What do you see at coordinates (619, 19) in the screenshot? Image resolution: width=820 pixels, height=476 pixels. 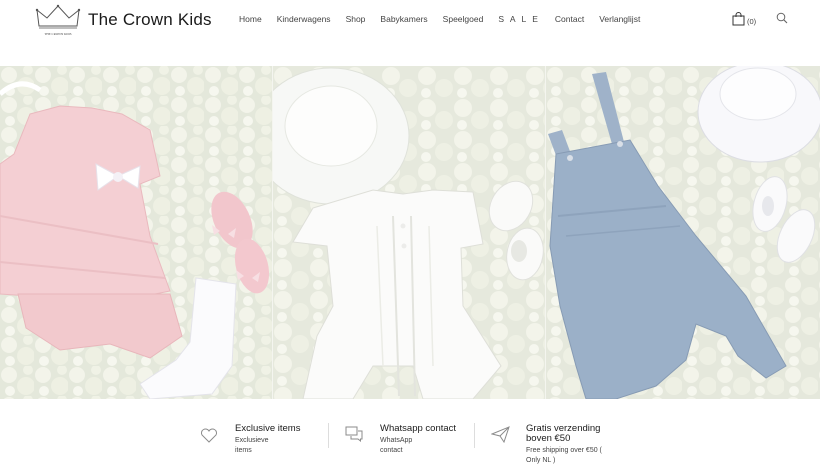 I see `nav-verlanglijst: Verlanglijst` at bounding box center [619, 19].